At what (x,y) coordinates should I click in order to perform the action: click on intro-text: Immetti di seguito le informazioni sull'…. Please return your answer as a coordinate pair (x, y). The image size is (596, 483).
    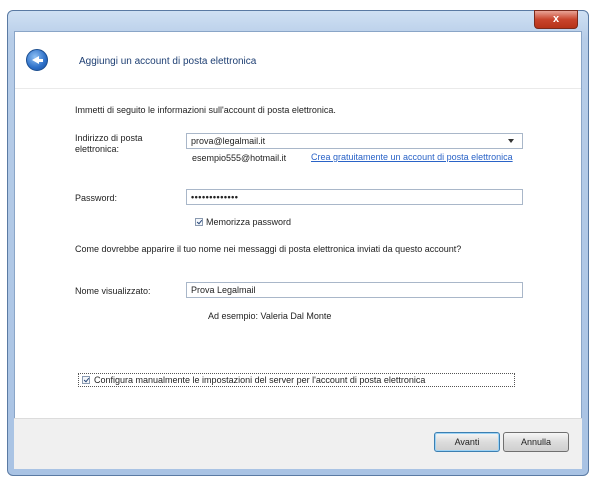
    Looking at the image, I should click on (205, 110).